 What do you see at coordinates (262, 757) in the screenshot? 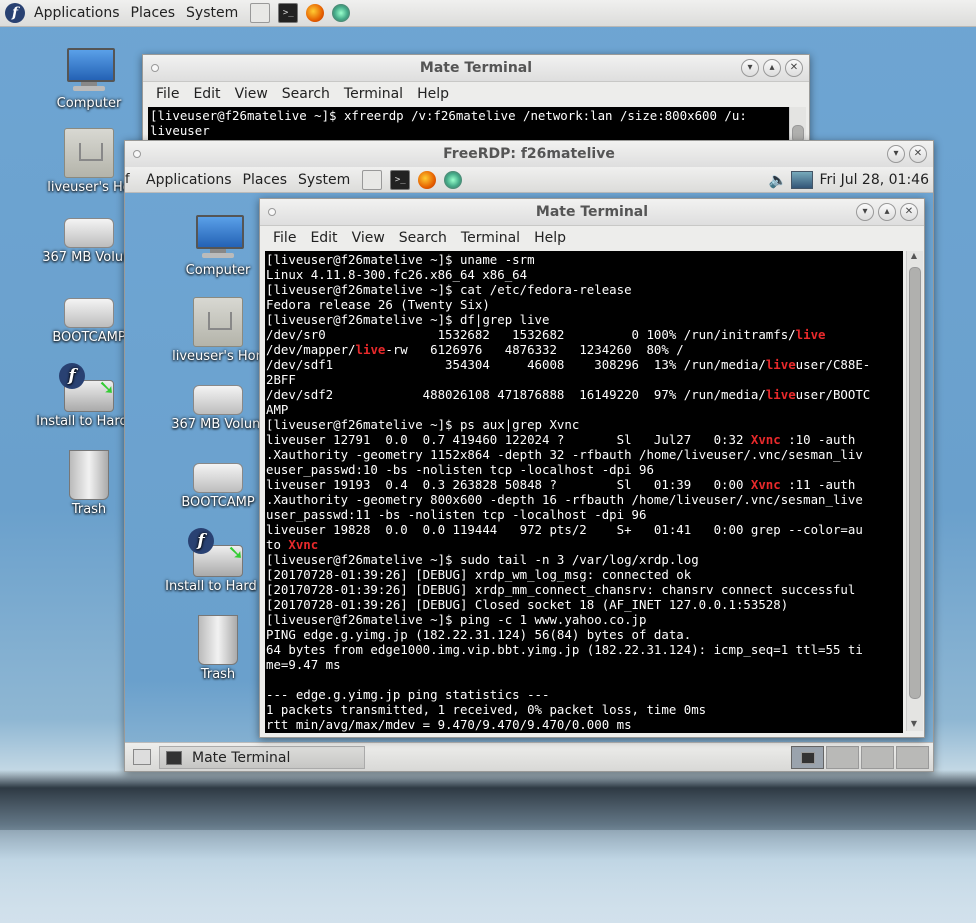
I see `taskbar-item: Mate Terminal` at bounding box center [262, 757].